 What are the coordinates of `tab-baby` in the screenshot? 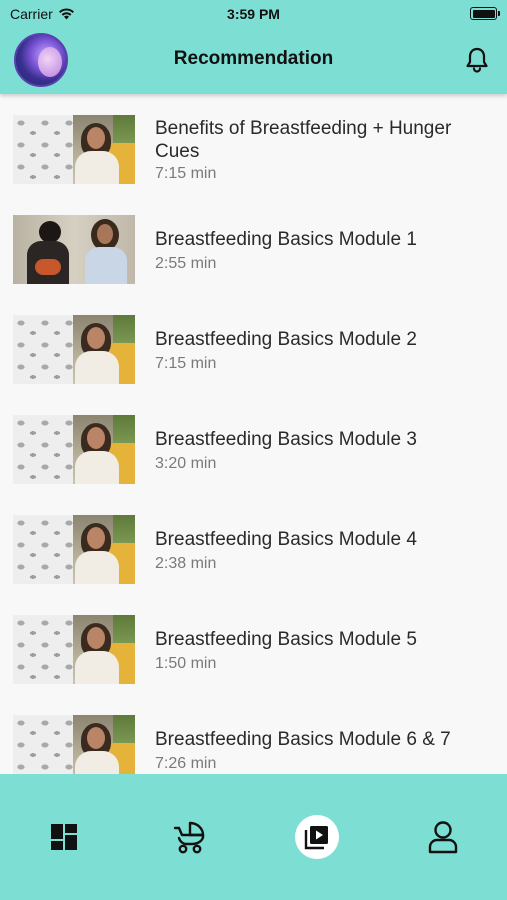 It's located at (190, 837).